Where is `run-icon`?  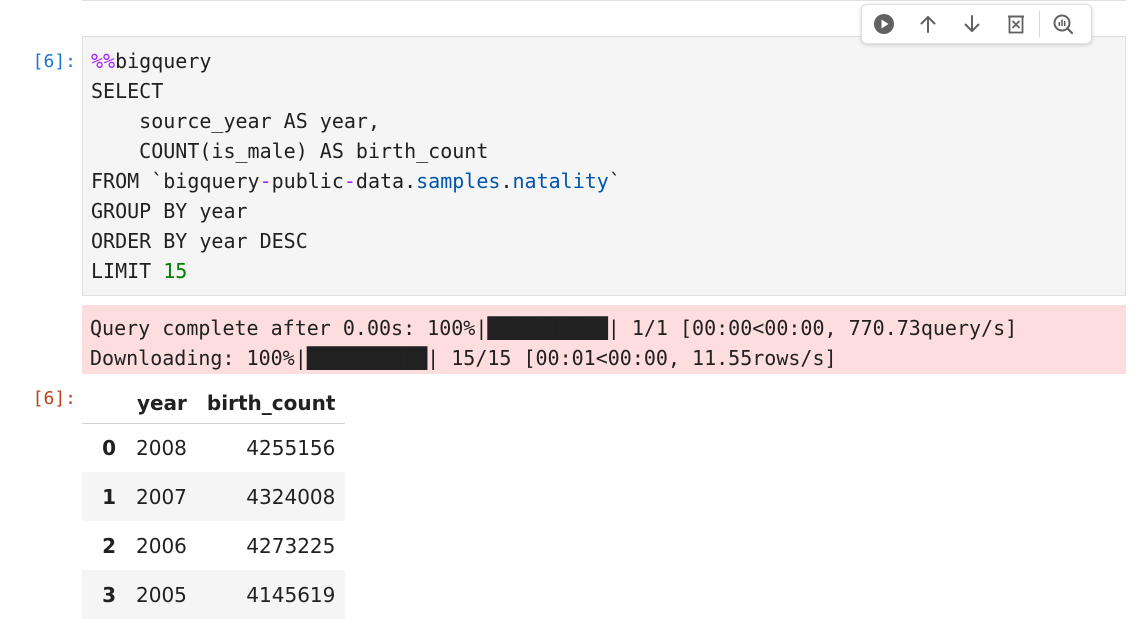
run-icon is located at coordinates (884, 24).